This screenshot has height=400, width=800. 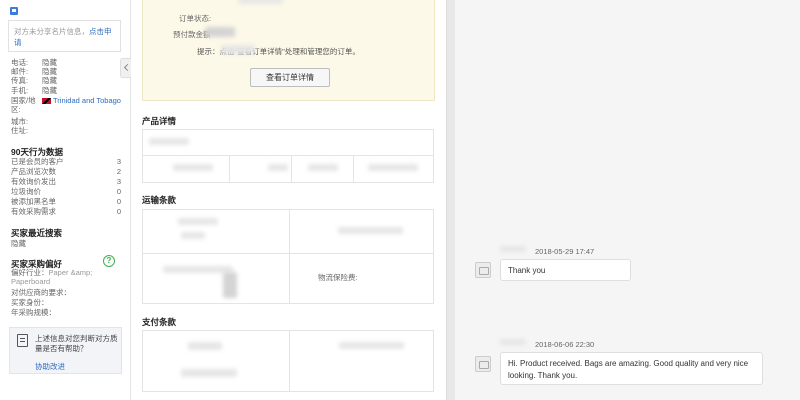 What do you see at coordinates (195, 18) in the screenshot?
I see `order-status-label: 订单状态:` at bounding box center [195, 18].